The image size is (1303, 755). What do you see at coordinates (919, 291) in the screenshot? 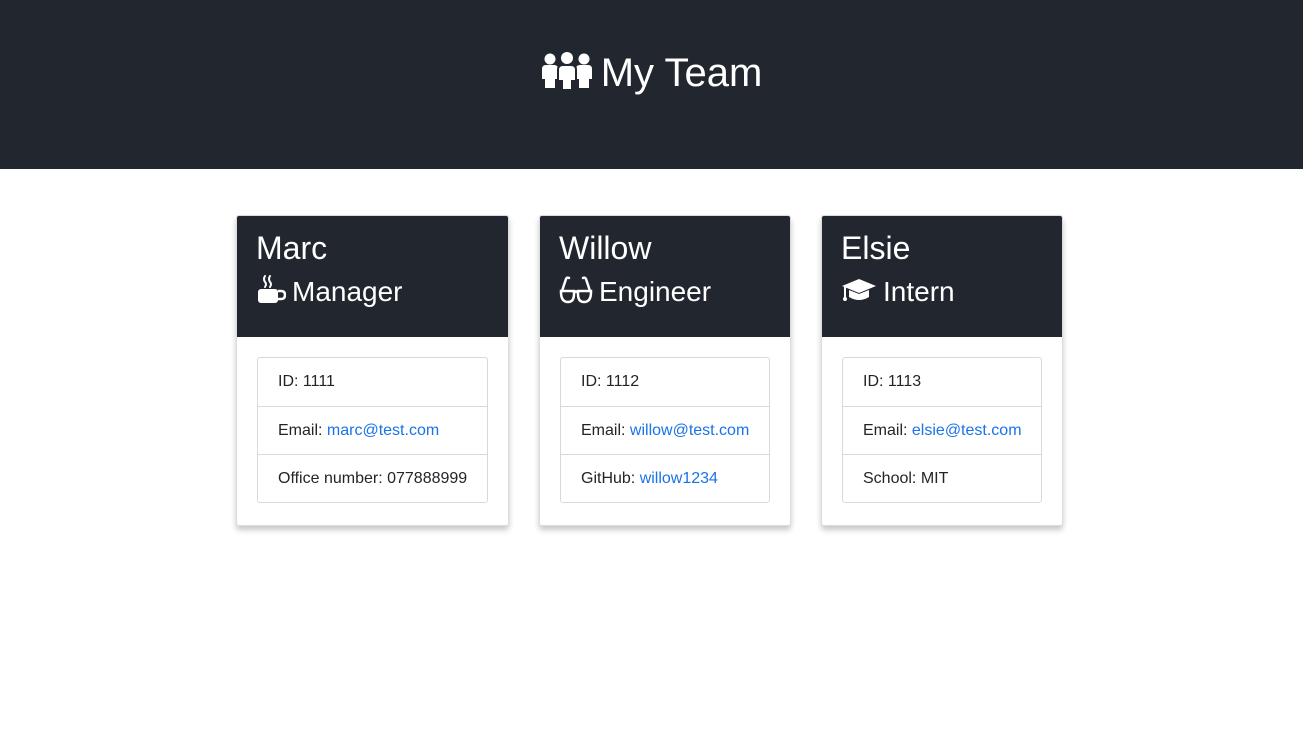
I see `employee-role-label: Intern` at bounding box center [919, 291].